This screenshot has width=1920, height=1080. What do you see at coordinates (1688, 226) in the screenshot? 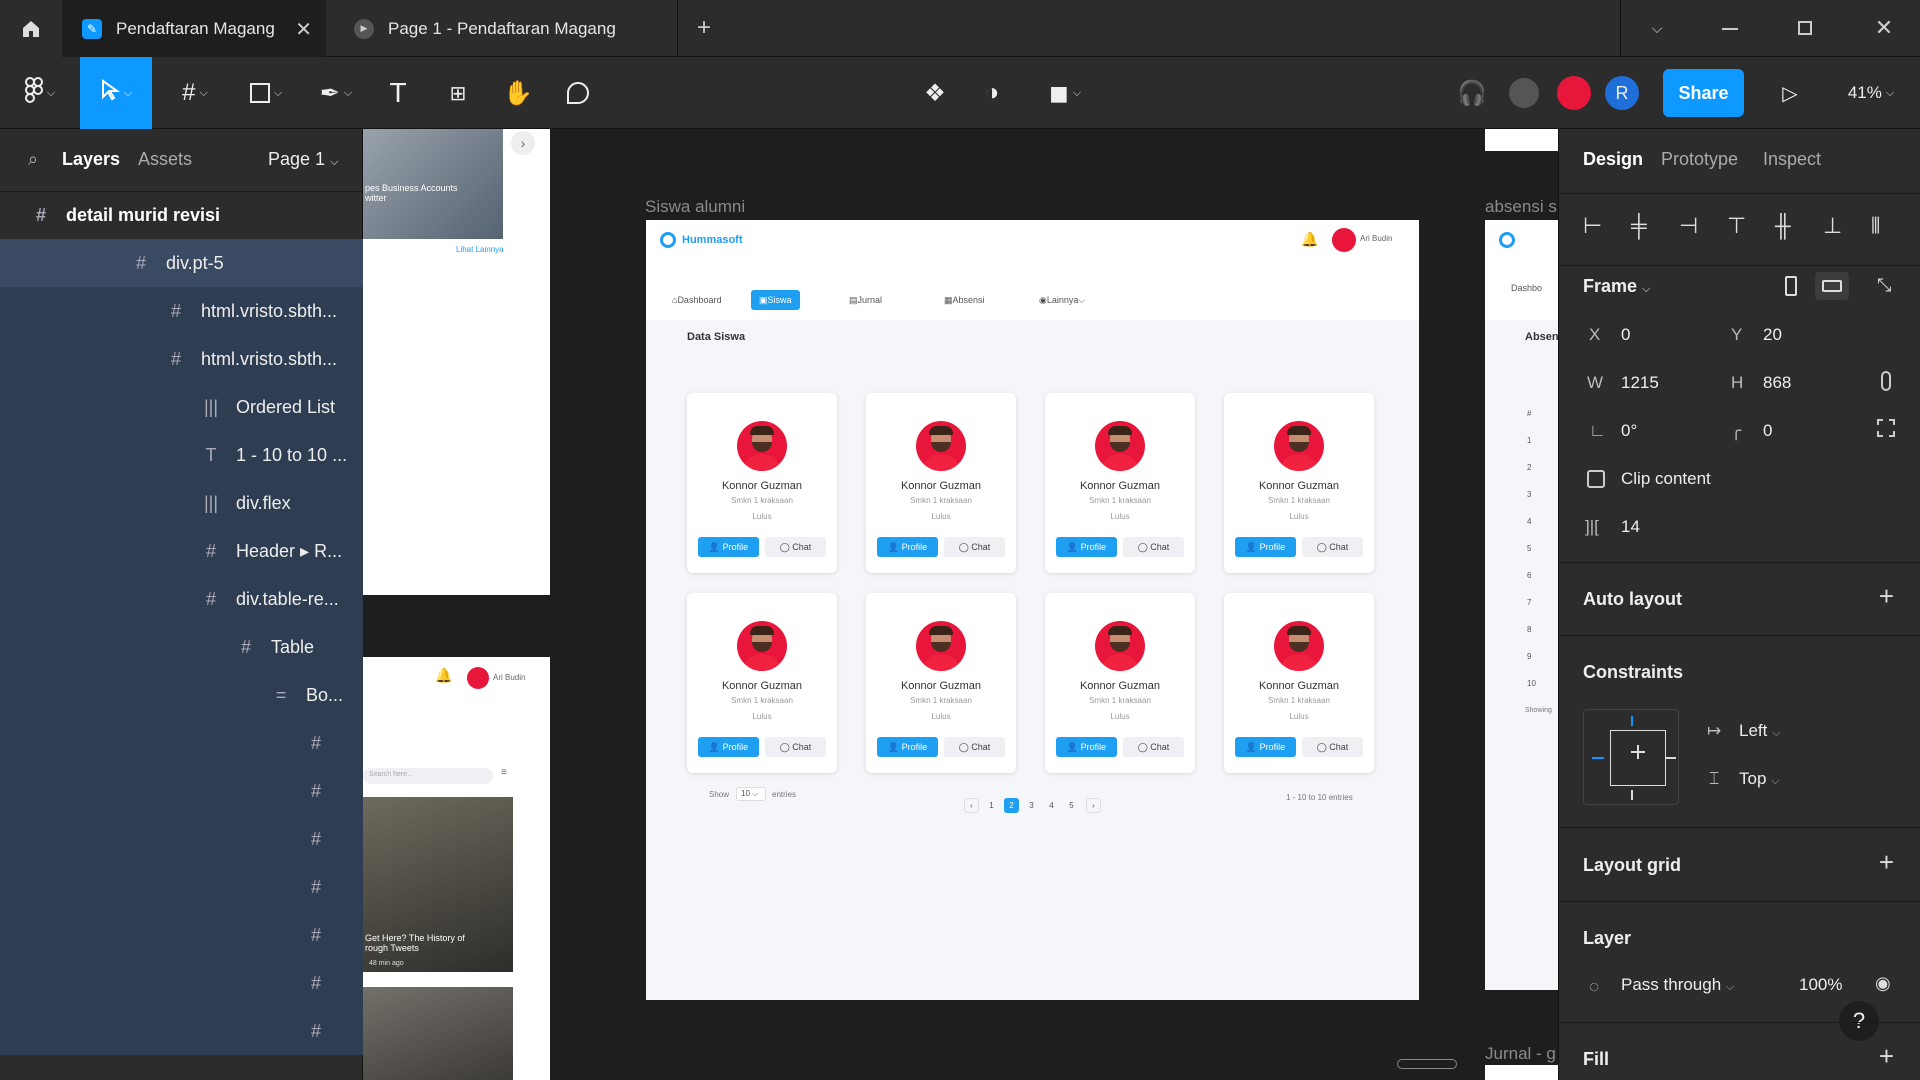
I see `align-right-icon: ⊣` at bounding box center [1688, 226].